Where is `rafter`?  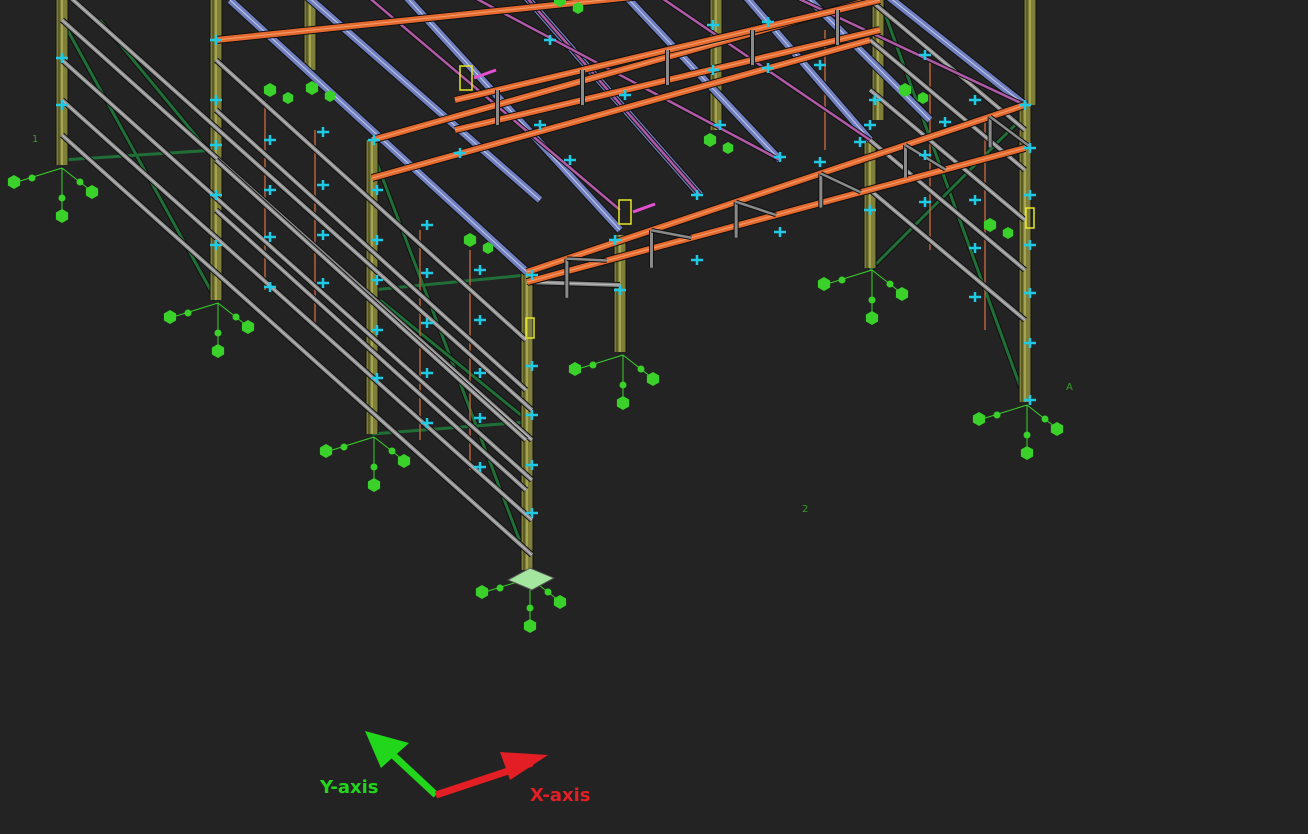
rafter is located at coordinates (424, 21).